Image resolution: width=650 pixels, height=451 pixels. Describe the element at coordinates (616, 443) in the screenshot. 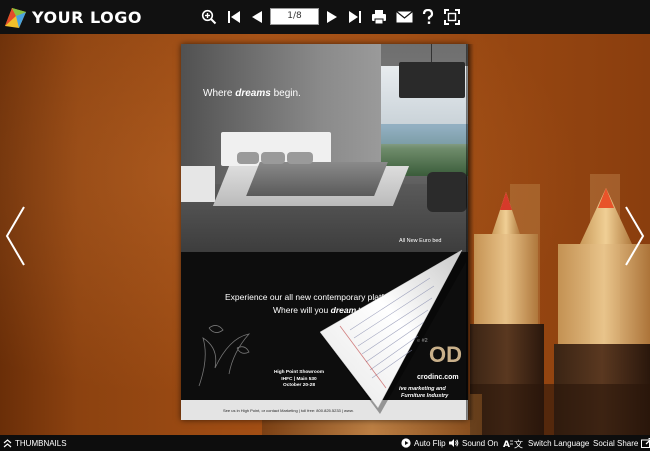

I see `social-share-label: Social Share` at that location.